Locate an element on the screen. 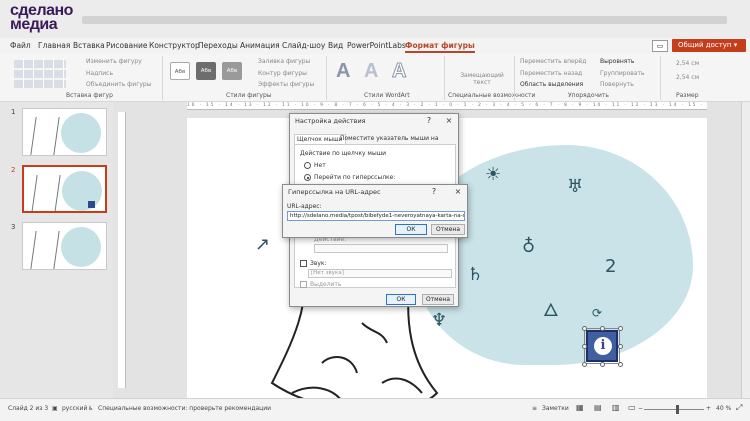 The image size is (750, 421). tab-home: Главная is located at coordinates (54, 45).